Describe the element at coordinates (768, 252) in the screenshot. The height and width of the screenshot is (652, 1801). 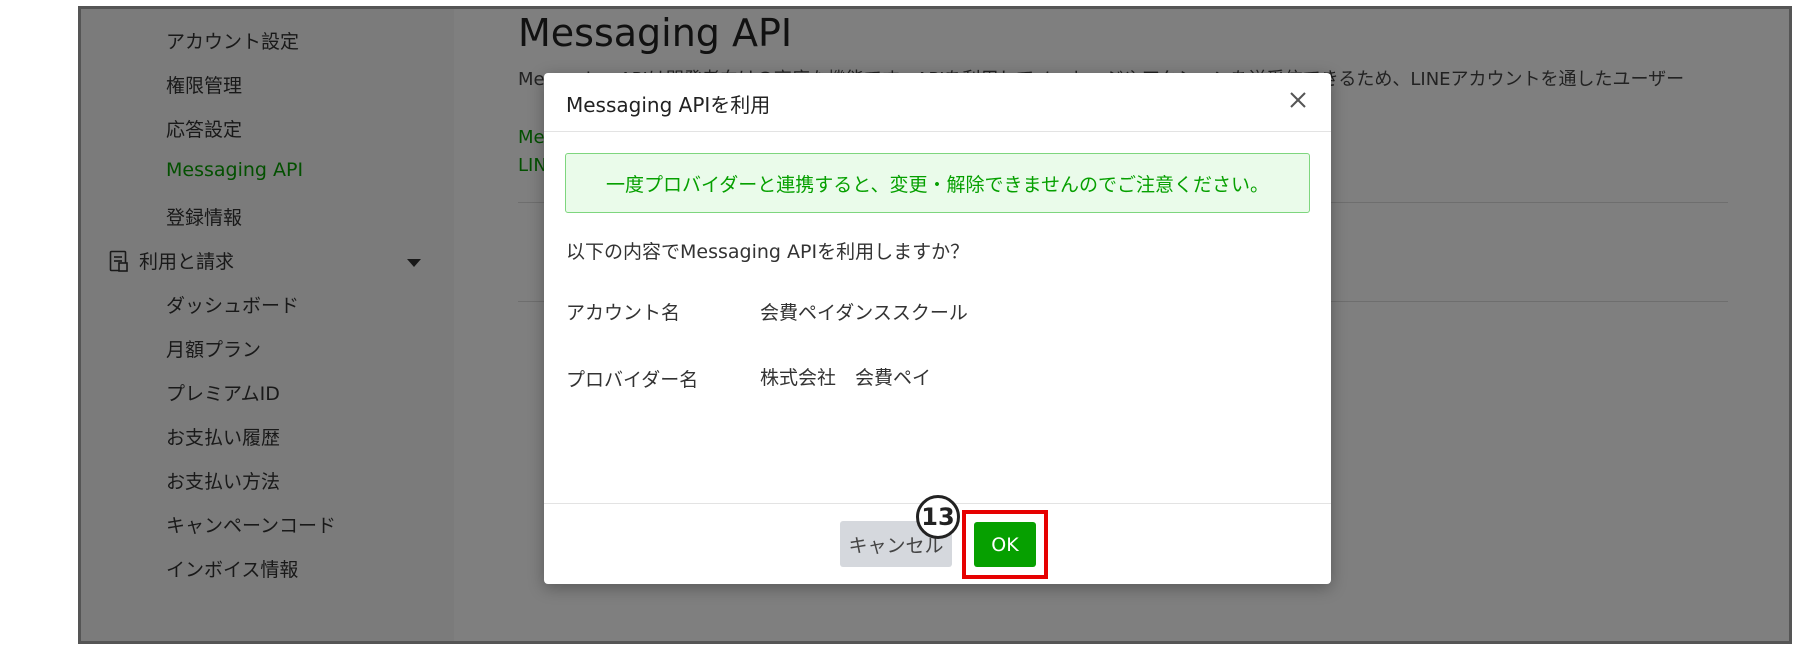
I see `confirm-question: 以下の内容でMessaging APIを利用しますか？` at that location.